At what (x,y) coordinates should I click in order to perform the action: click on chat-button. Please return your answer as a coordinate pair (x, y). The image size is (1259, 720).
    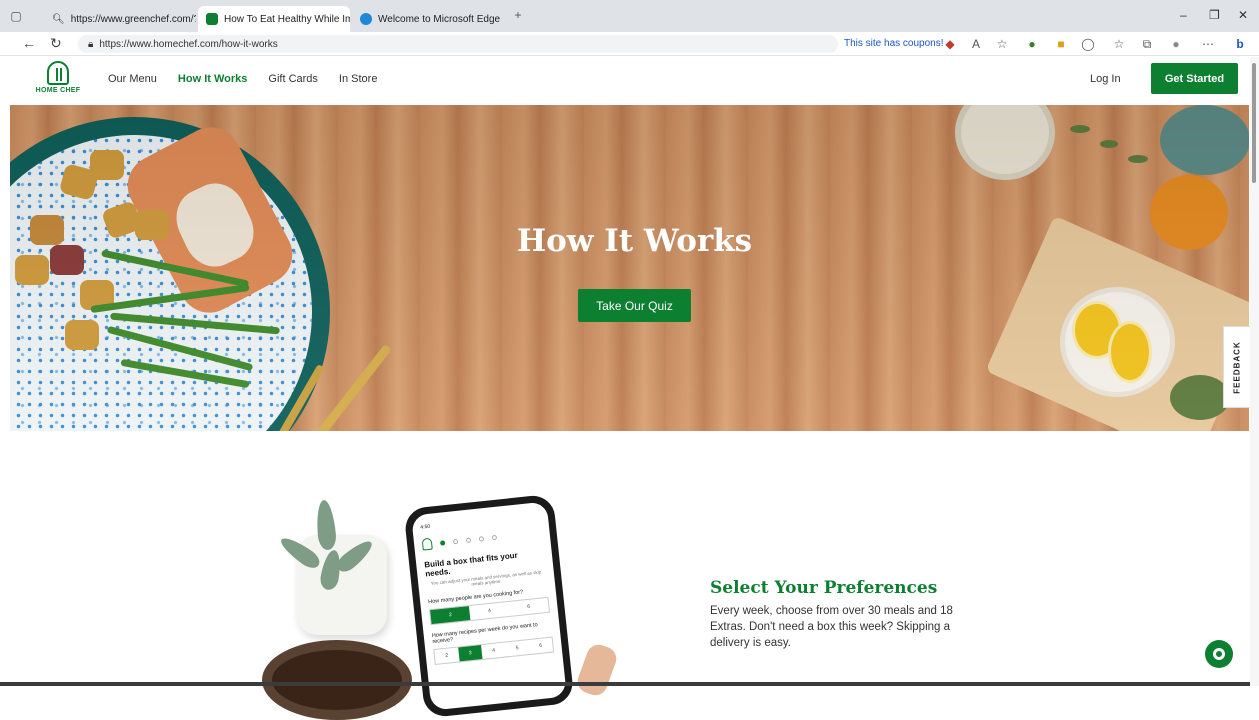
    Looking at the image, I should click on (1219, 654).